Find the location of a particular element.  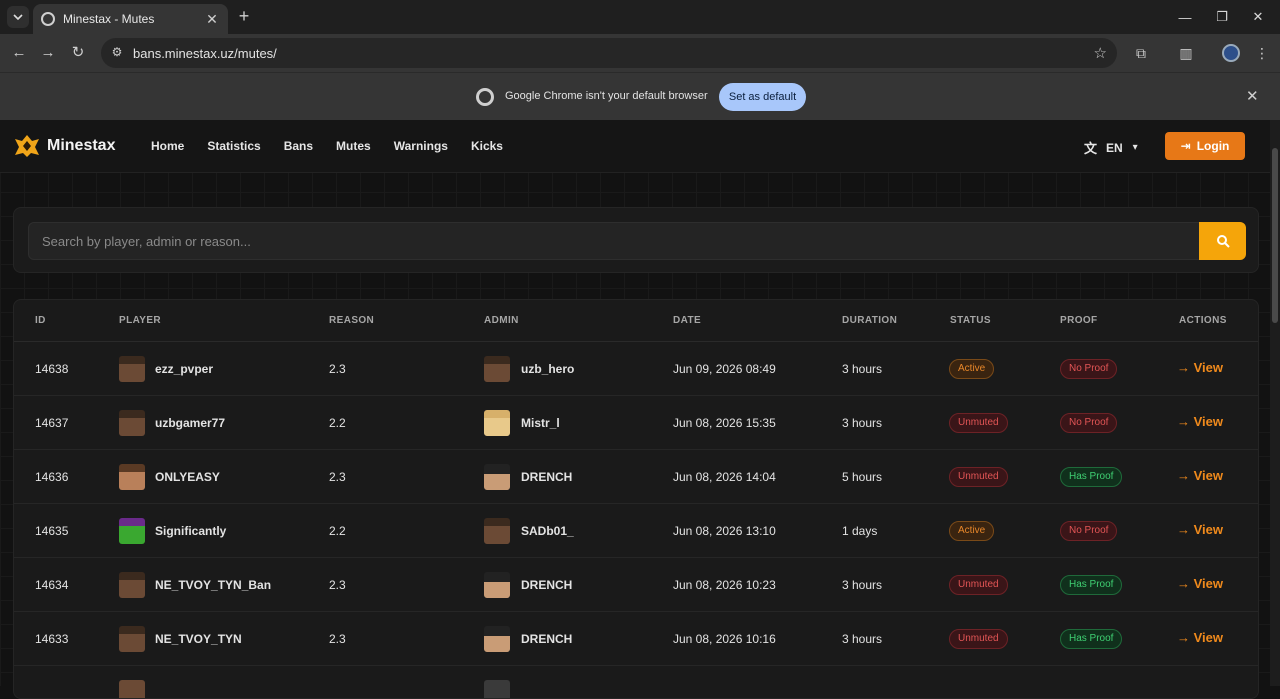

table-row is located at coordinates (636, 682).